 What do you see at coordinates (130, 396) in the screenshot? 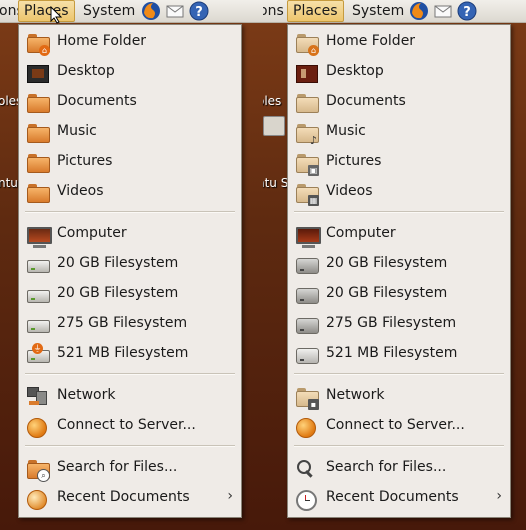
I see `menu-item-network: Network` at bounding box center [130, 396].